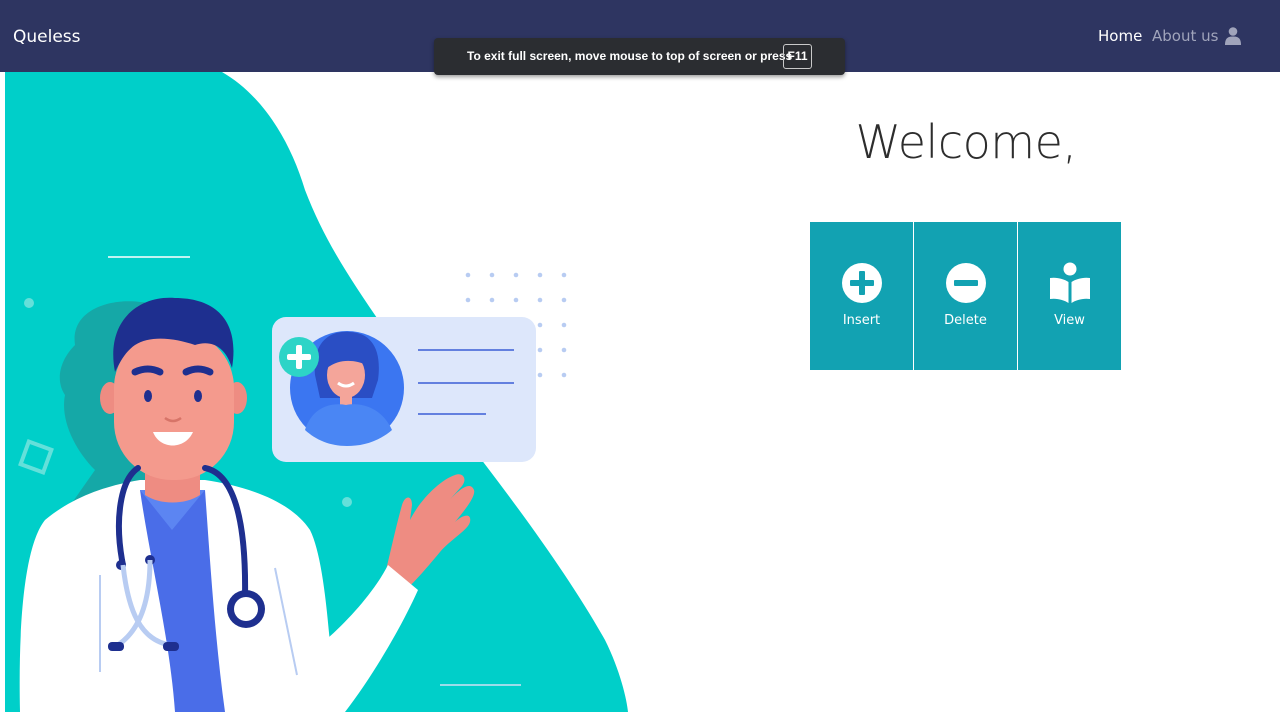 The height and width of the screenshot is (725, 1280). Describe the element at coordinates (1233, 36) in the screenshot. I see `user-icon` at that location.